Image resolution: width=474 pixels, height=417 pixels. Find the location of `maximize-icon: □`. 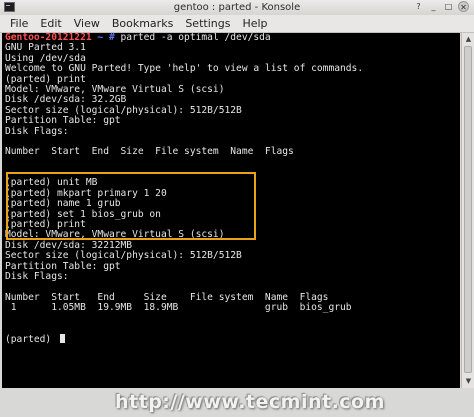

maximize-icon: □ is located at coordinates (448, 6).